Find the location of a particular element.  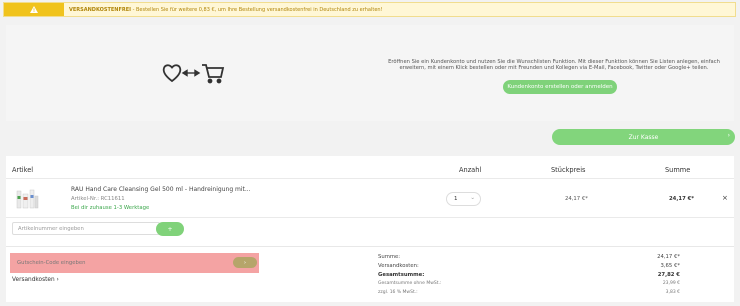

header-quantity: Anzahl is located at coordinates (470, 170).